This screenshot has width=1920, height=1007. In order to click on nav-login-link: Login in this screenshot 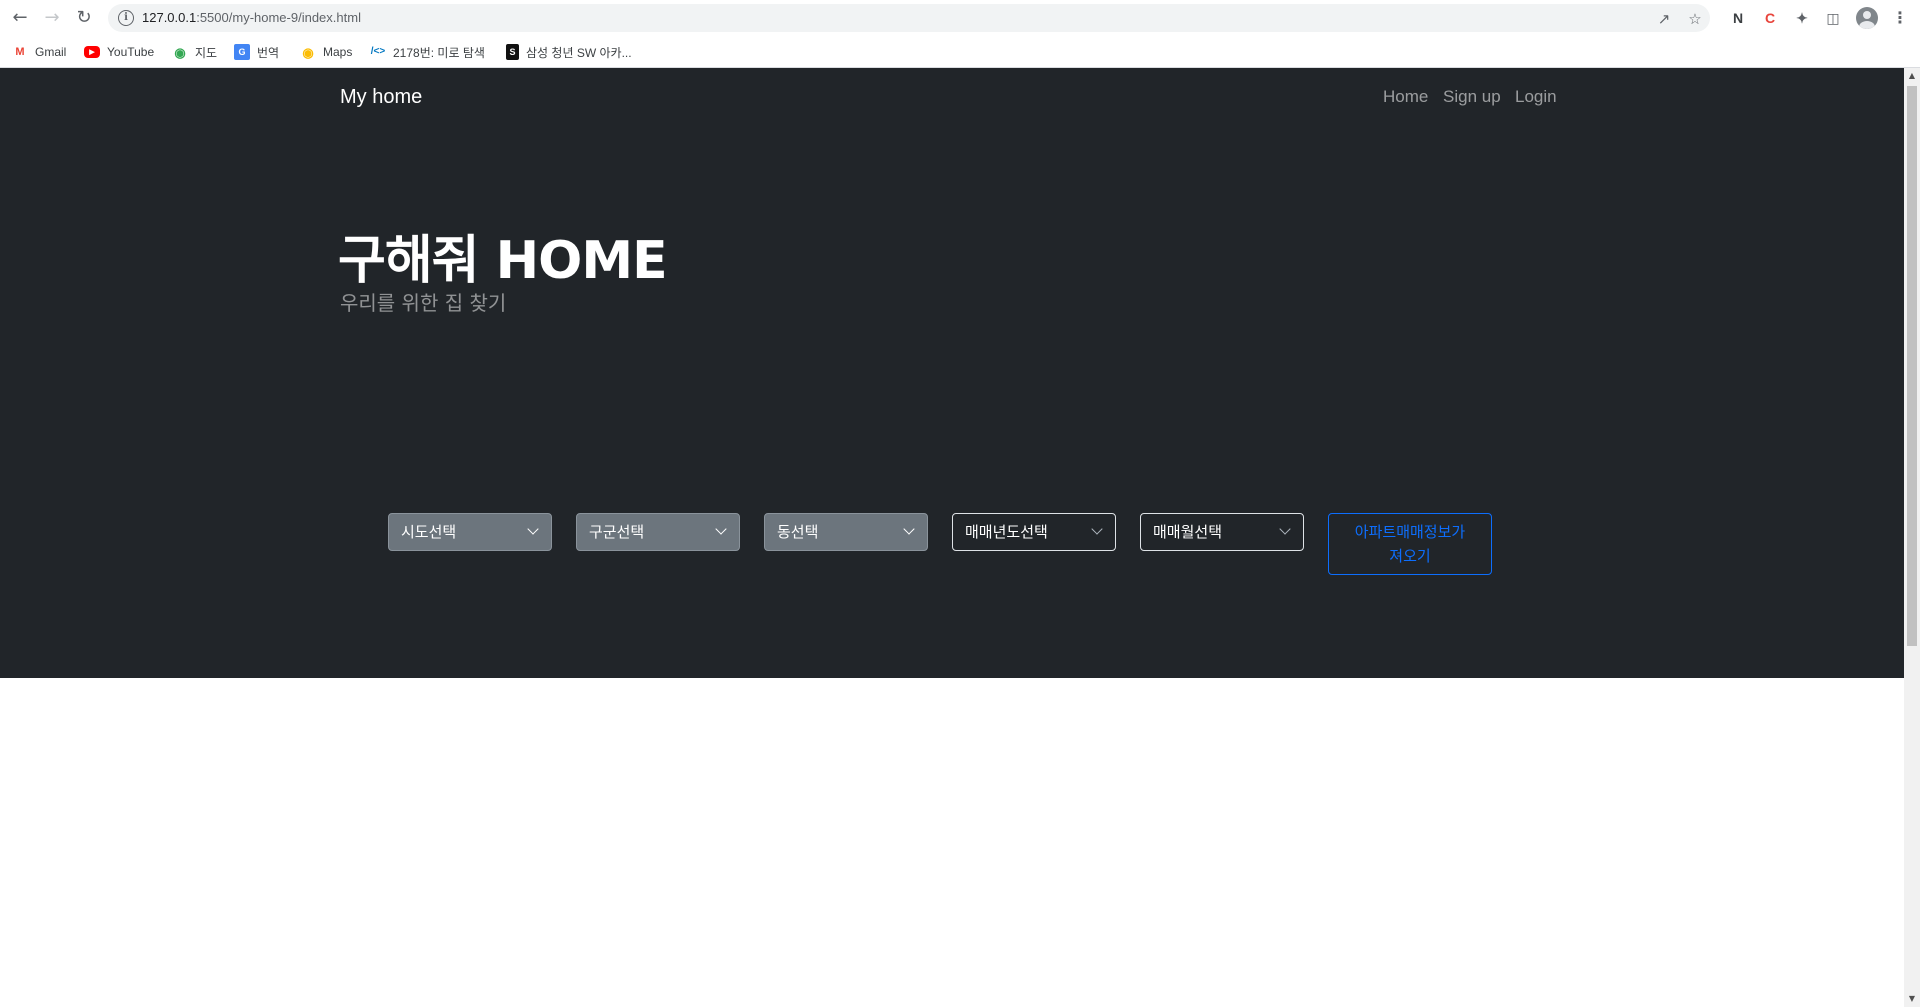, I will do `click(1536, 97)`.